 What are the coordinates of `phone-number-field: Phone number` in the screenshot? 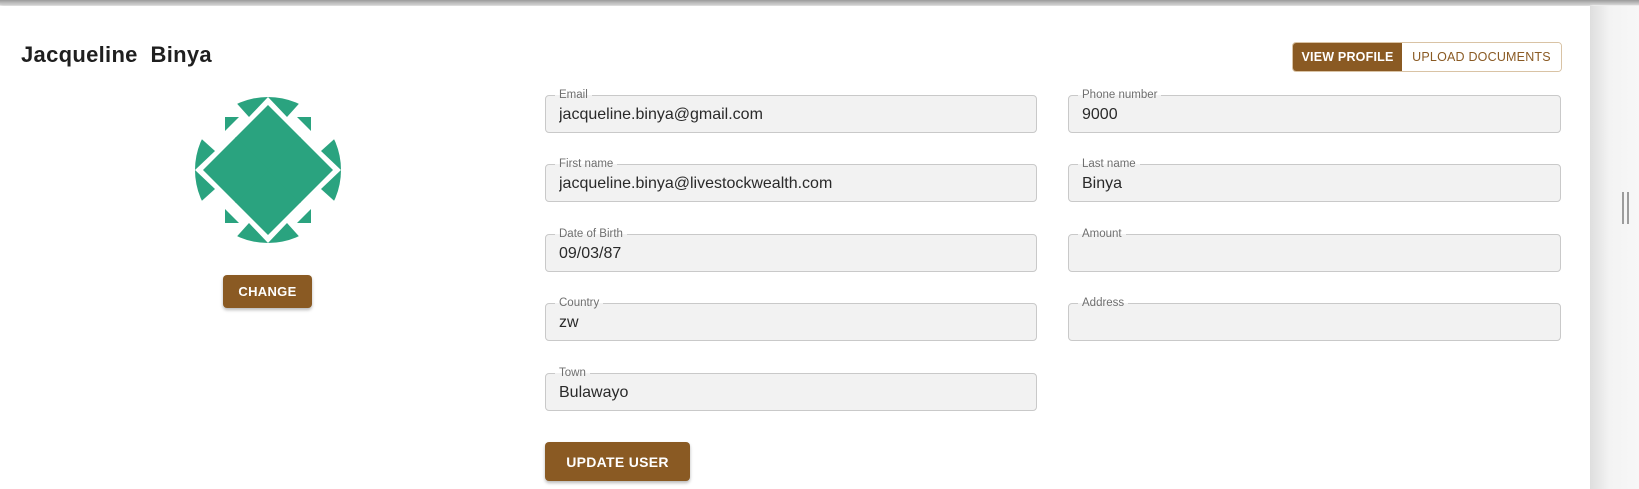 It's located at (1314, 110).